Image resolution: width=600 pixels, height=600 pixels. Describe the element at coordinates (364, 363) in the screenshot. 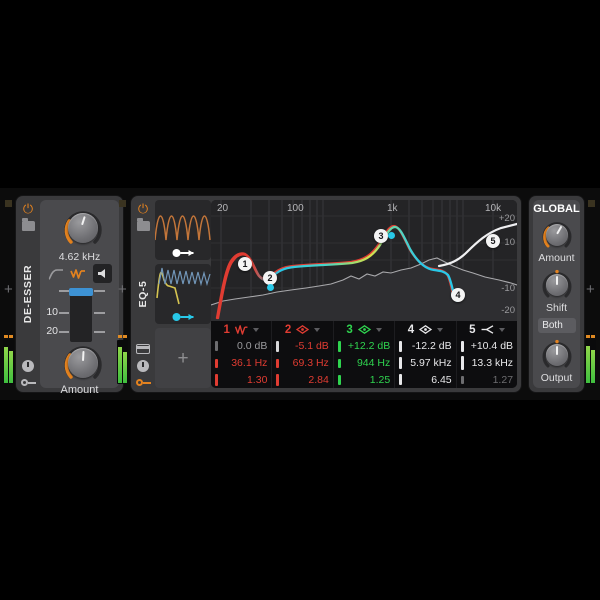

I see `band-3-freq-row: 944 Hz` at that location.